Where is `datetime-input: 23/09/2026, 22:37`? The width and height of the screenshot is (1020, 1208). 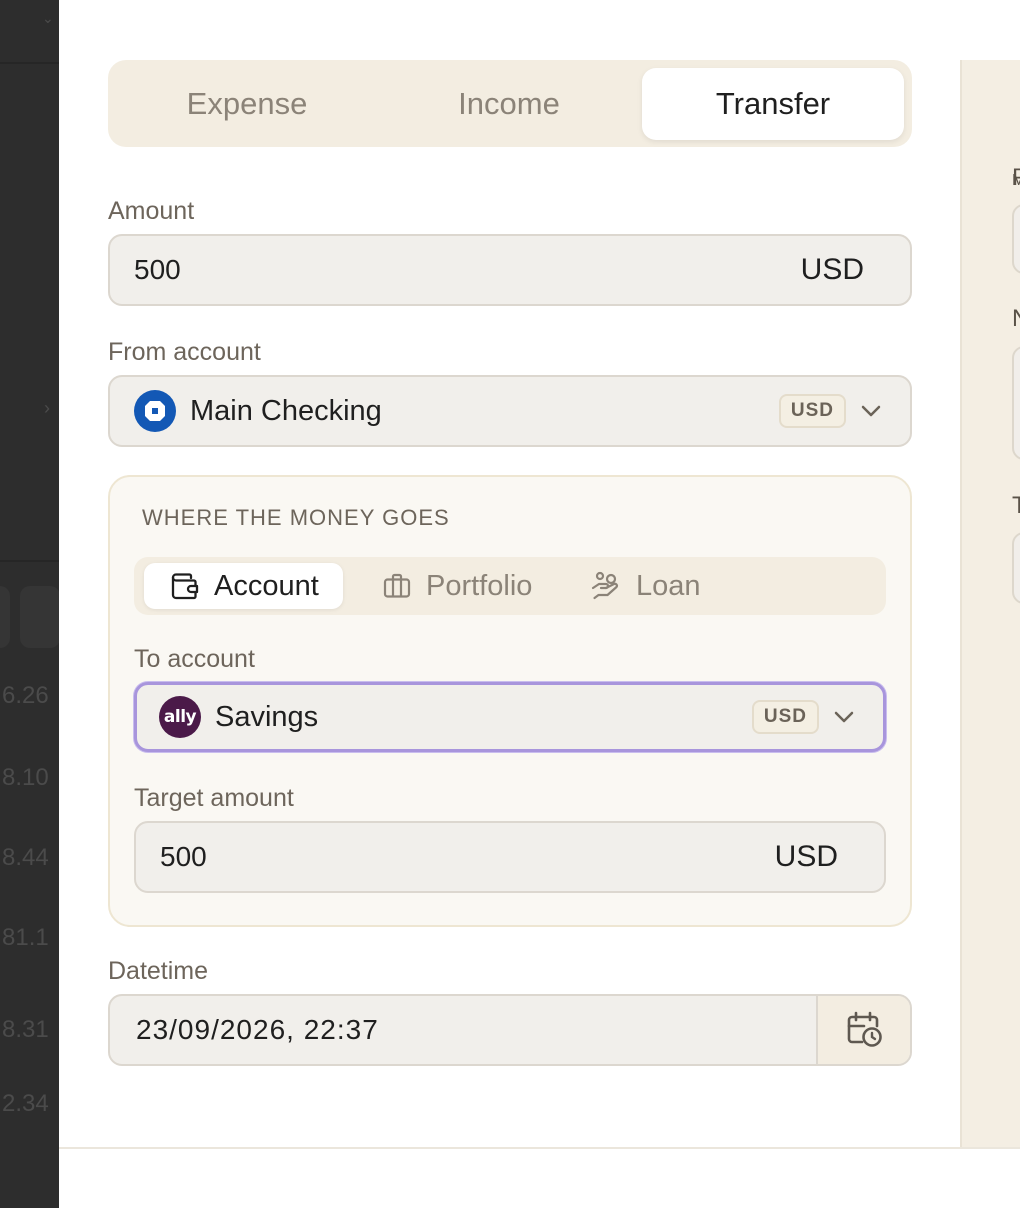 datetime-input: 23/09/2026, 22:37 is located at coordinates (510, 1030).